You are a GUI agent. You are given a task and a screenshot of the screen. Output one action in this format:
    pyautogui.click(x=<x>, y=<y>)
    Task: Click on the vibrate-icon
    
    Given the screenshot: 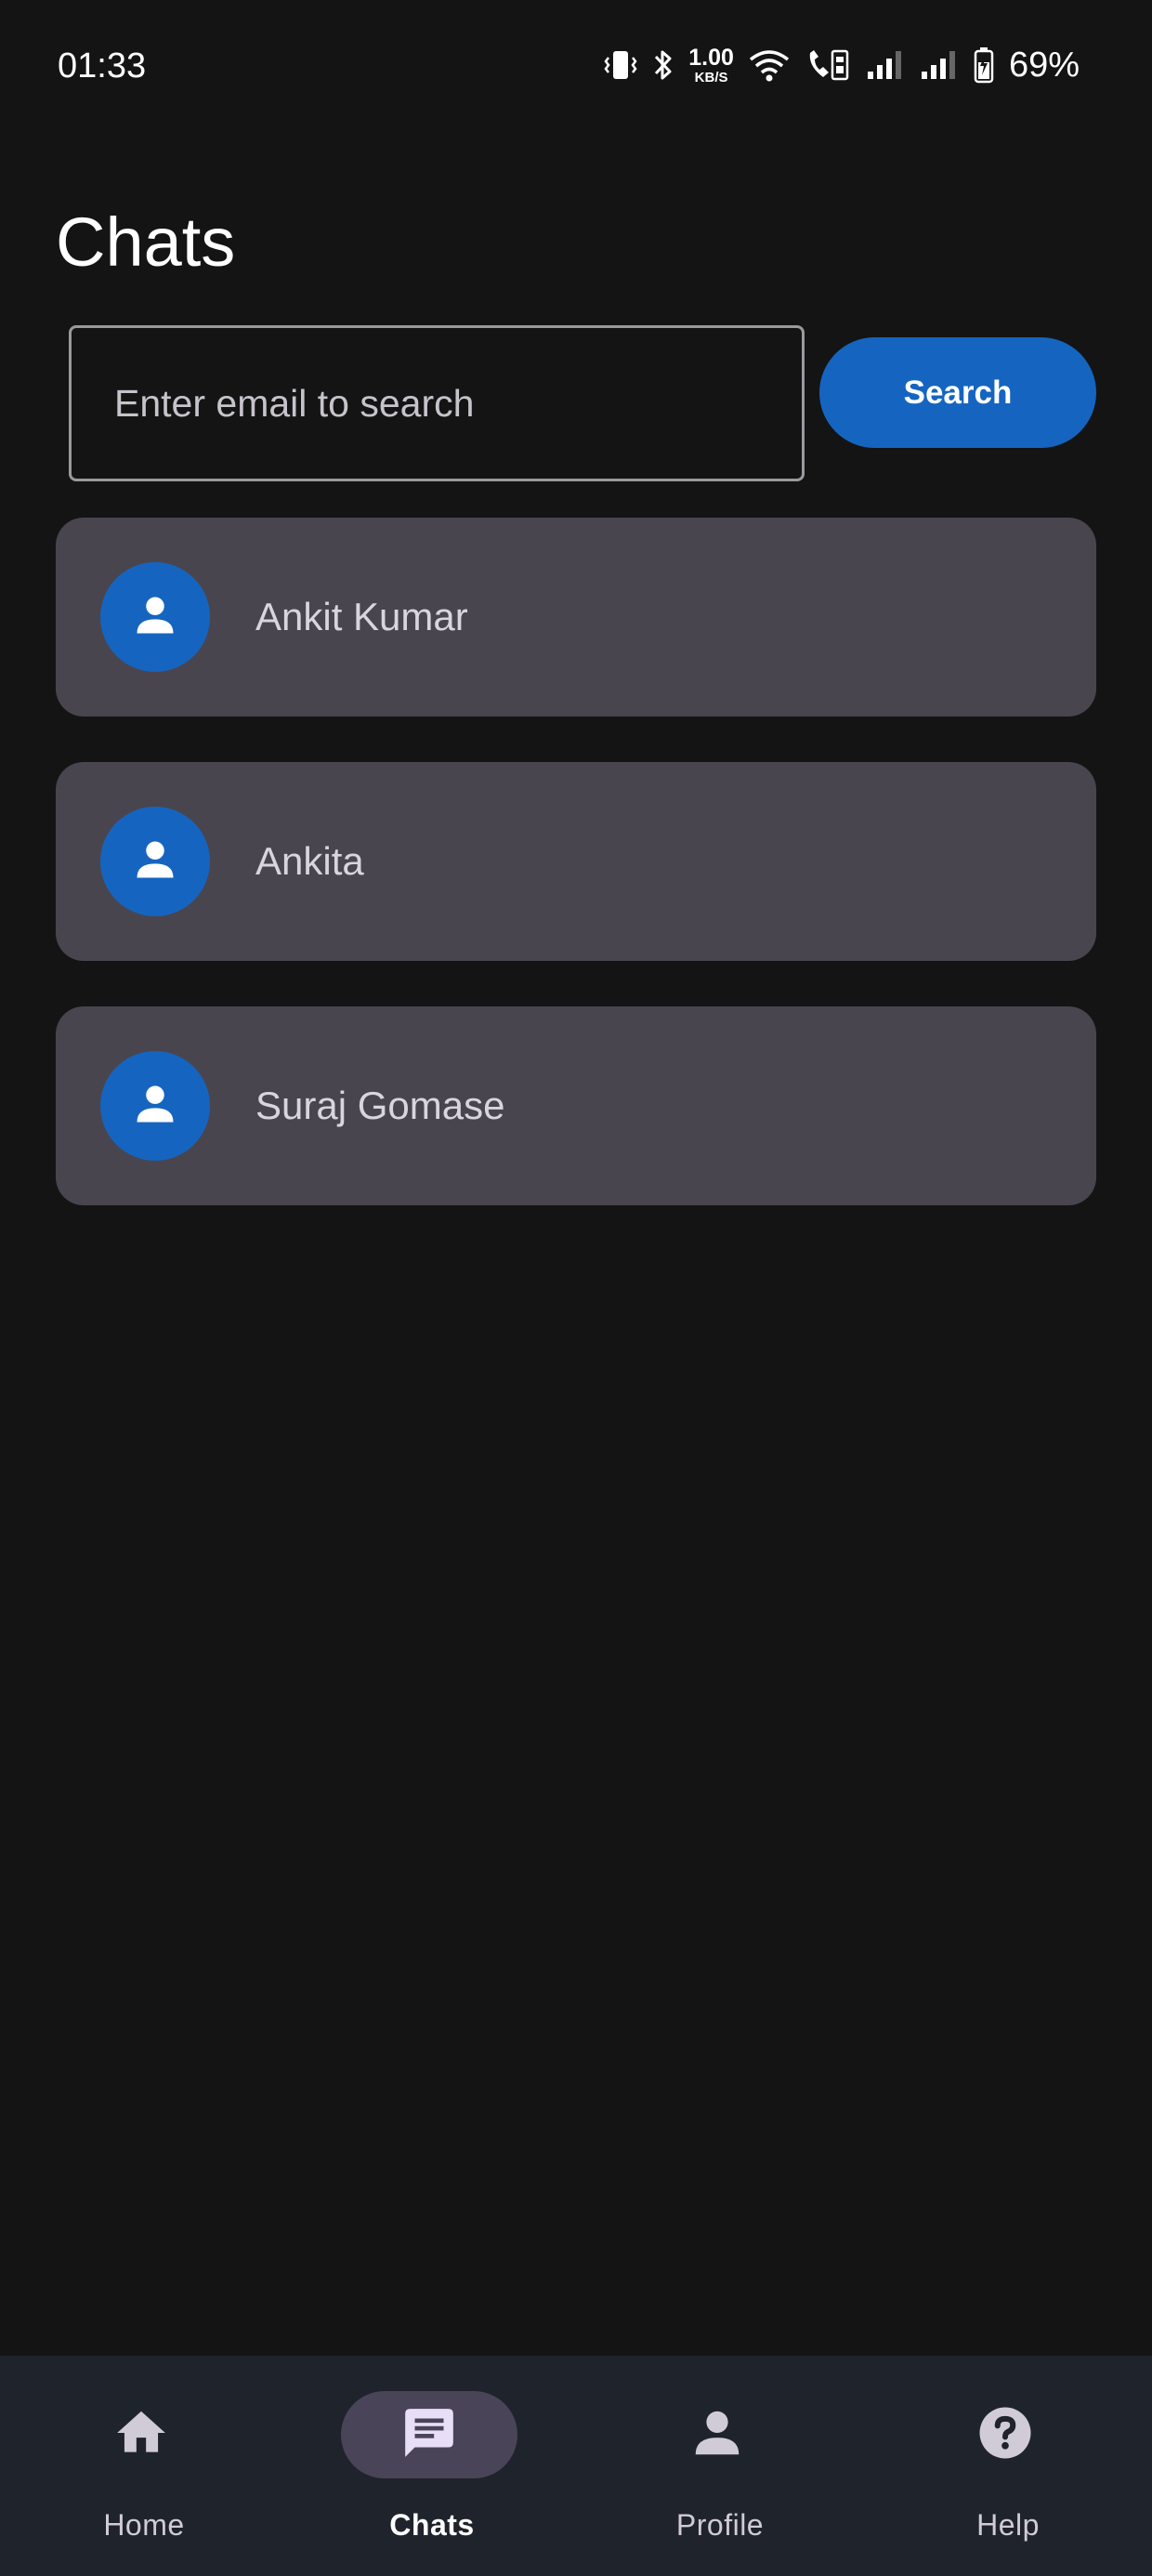 What is the action you would take?
    pyautogui.click(x=620, y=65)
    